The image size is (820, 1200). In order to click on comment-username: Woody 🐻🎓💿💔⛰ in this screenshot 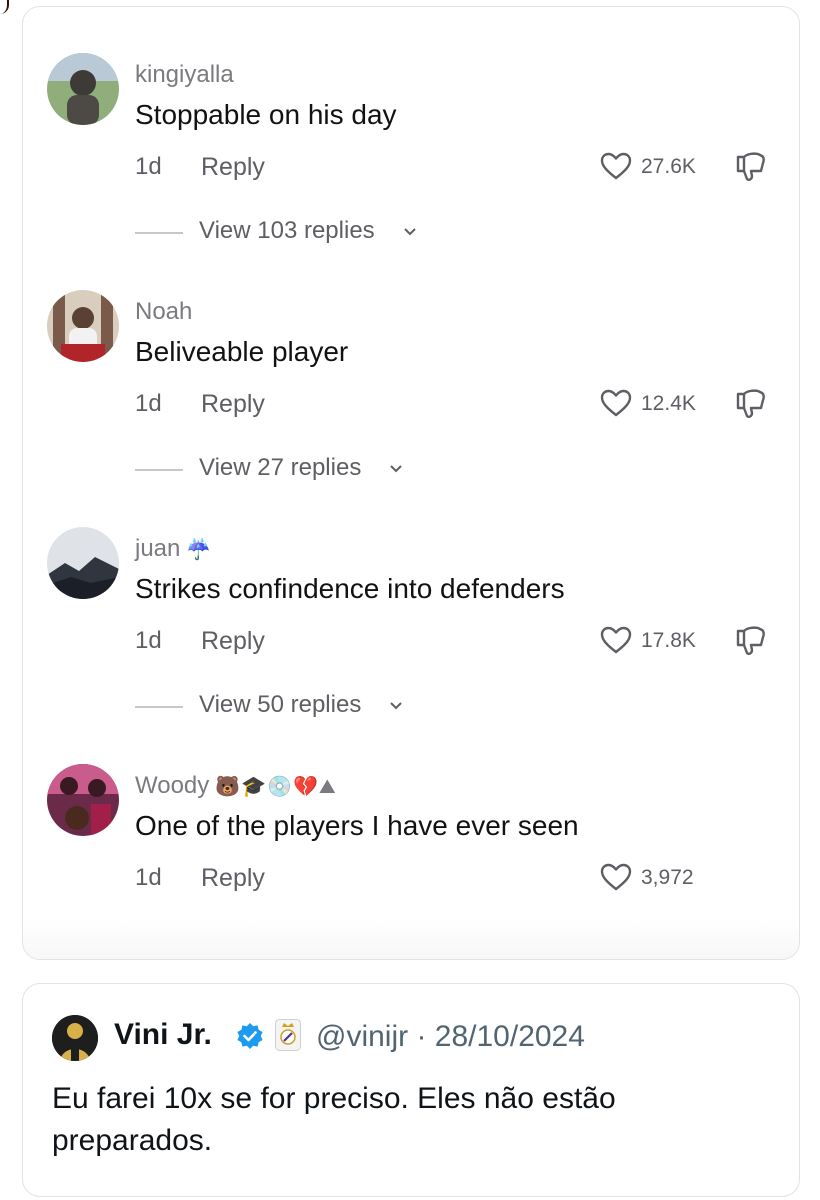, I will do `click(236, 786)`.